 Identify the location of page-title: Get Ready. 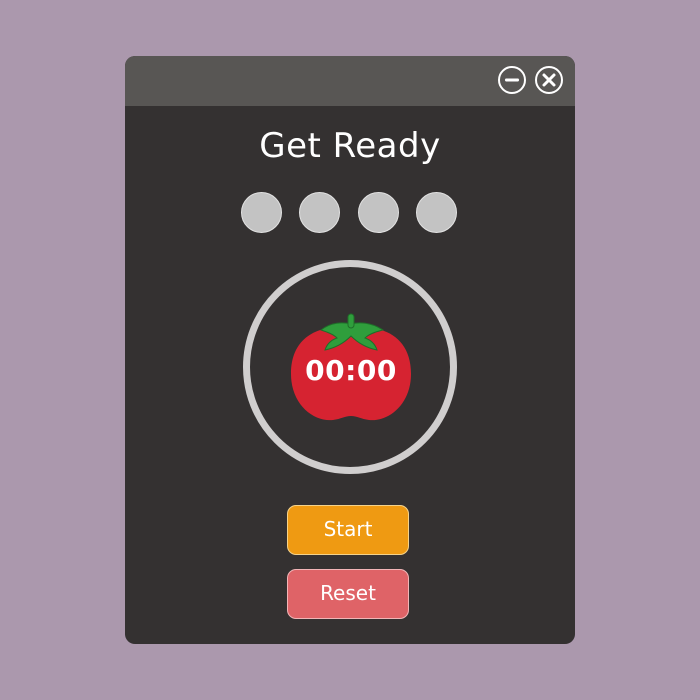
(350, 146).